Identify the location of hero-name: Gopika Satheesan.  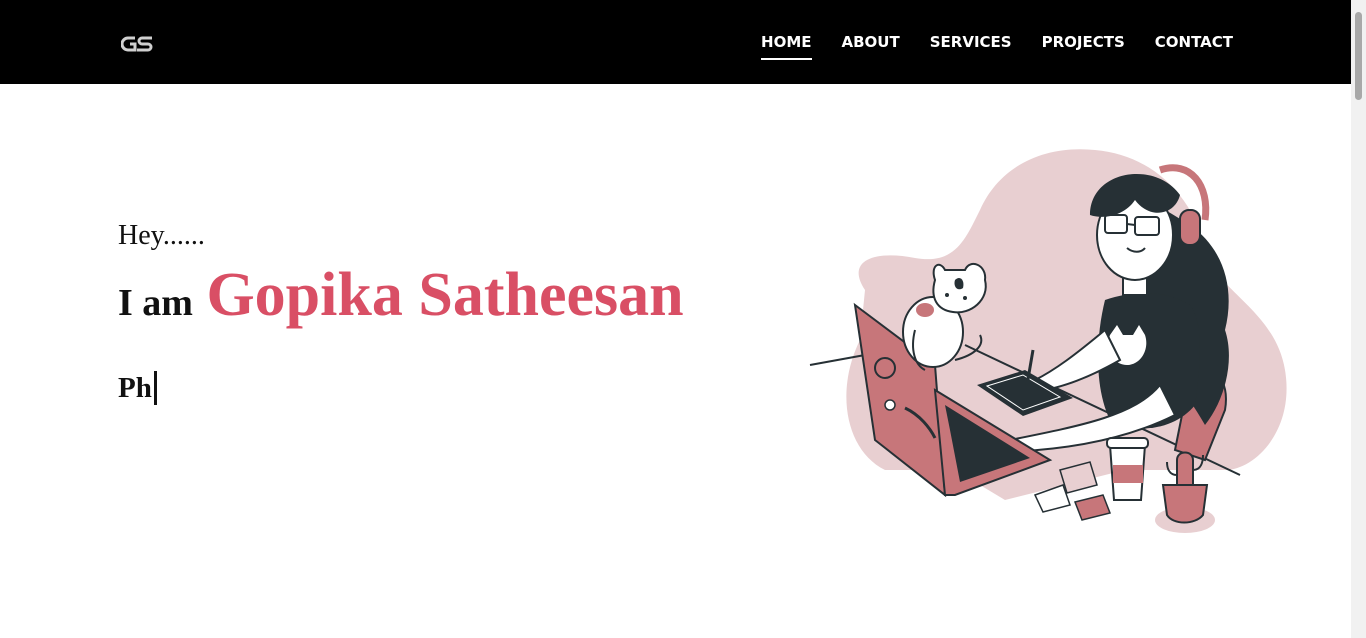
(445, 295).